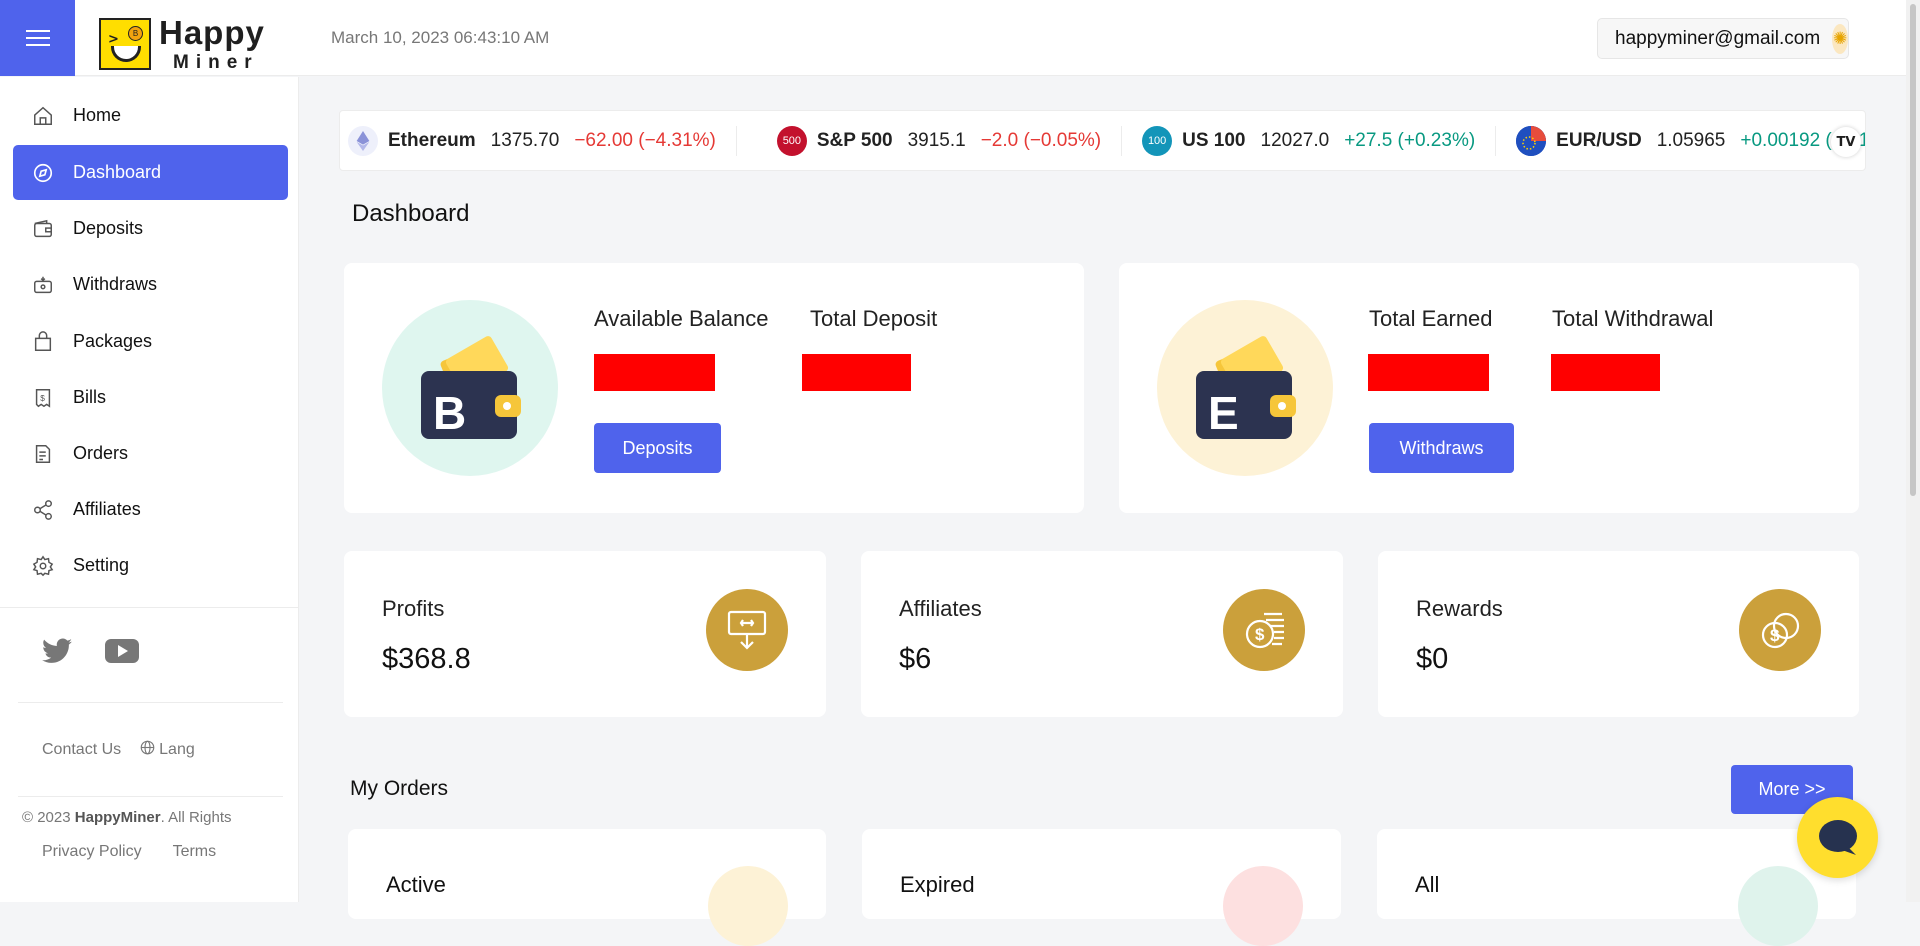 The image size is (1920, 946). What do you see at coordinates (43, 285) in the screenshot?
I see `withdraw-icon` at bounding box center [43, 285].